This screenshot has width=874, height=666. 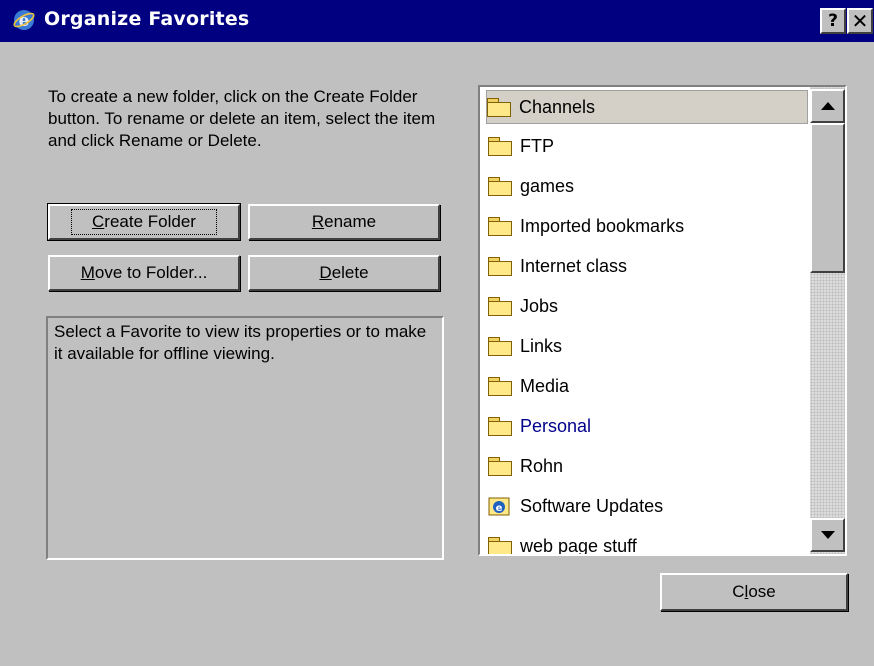 I want to click on scroll-down-button, so click(x=827, y=535).